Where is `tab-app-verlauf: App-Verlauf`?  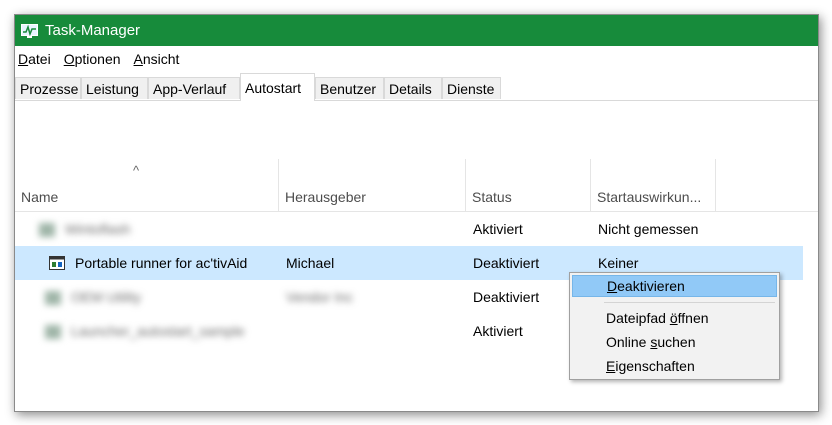
tab-app-verlauf: App-Verlauf is located at coordinates (194, 88).